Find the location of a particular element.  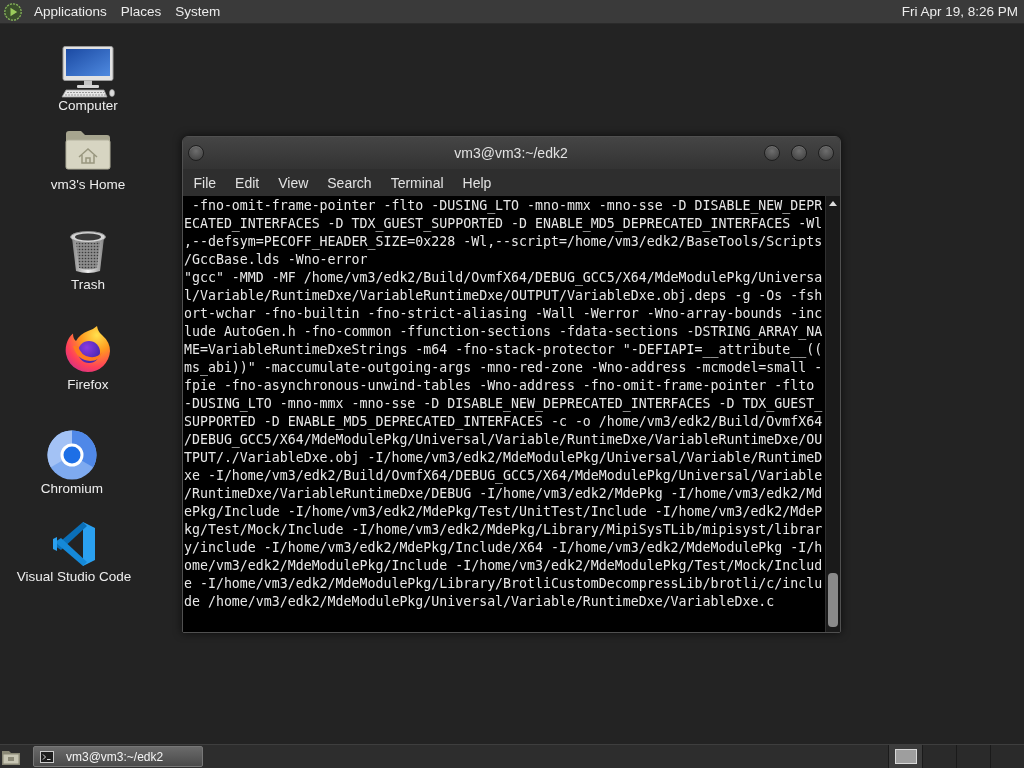

terminal-line: ort-wchar -fno-builtin -fno-strict-aliasing -Wall -Werror -Wno-array-bounds -inc is located at coordinates (503, 314).